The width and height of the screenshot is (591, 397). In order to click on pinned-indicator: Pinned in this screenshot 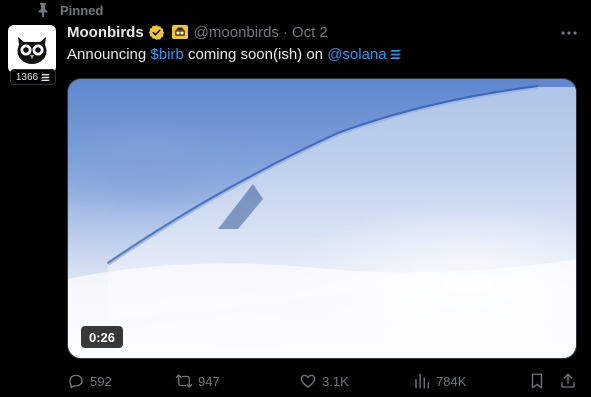, I will do `click(69, 10)`.